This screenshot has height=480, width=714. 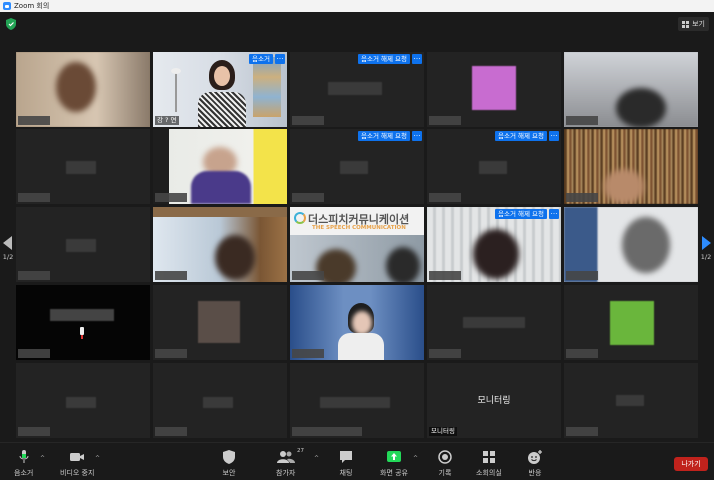 I want to click on stop-video-button: 비디오 중지, so click(x=77, y=463).